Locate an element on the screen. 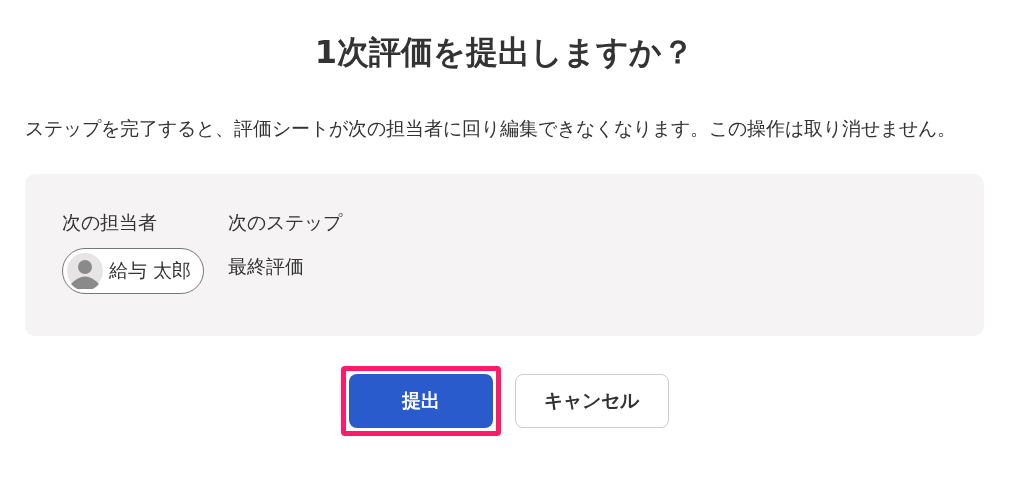 This screenshot has height=479, width=1009. user-chip: 給与 太郎 is located at coordinates (133, 271).